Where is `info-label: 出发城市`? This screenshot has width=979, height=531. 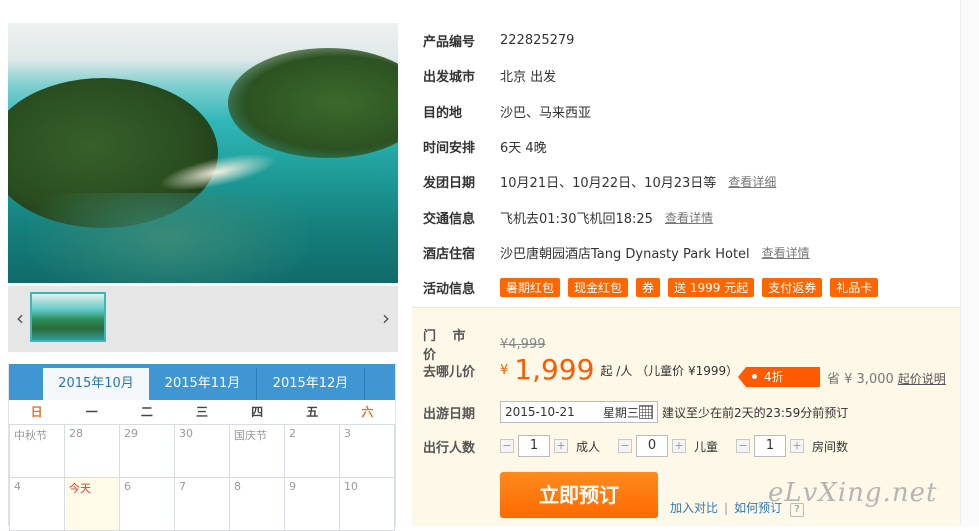 info-label: 出发城市 is located at coordinates (449, 78).